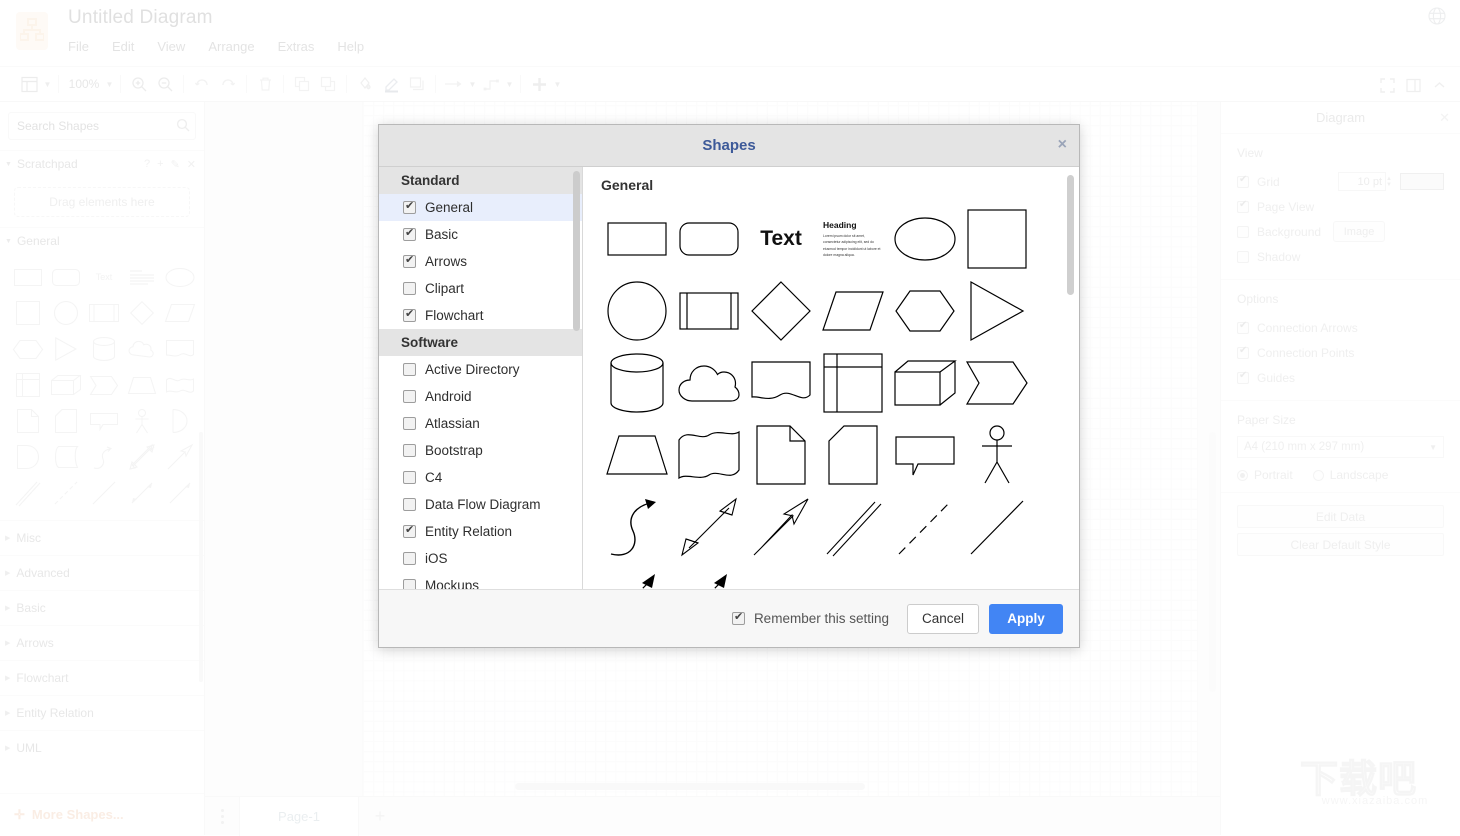 The width and height of the screenshot is (1460, 836). Describe the element at coordinates (1243, 231) in the screenshot. I see `background-checkbox` at that location.